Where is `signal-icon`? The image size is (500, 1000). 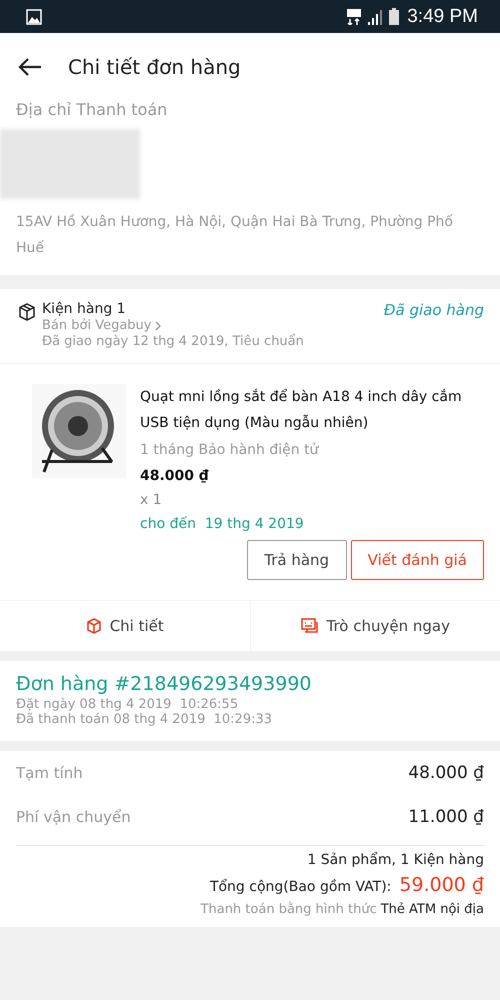 signal-icon is located at coordinates (375, 16).